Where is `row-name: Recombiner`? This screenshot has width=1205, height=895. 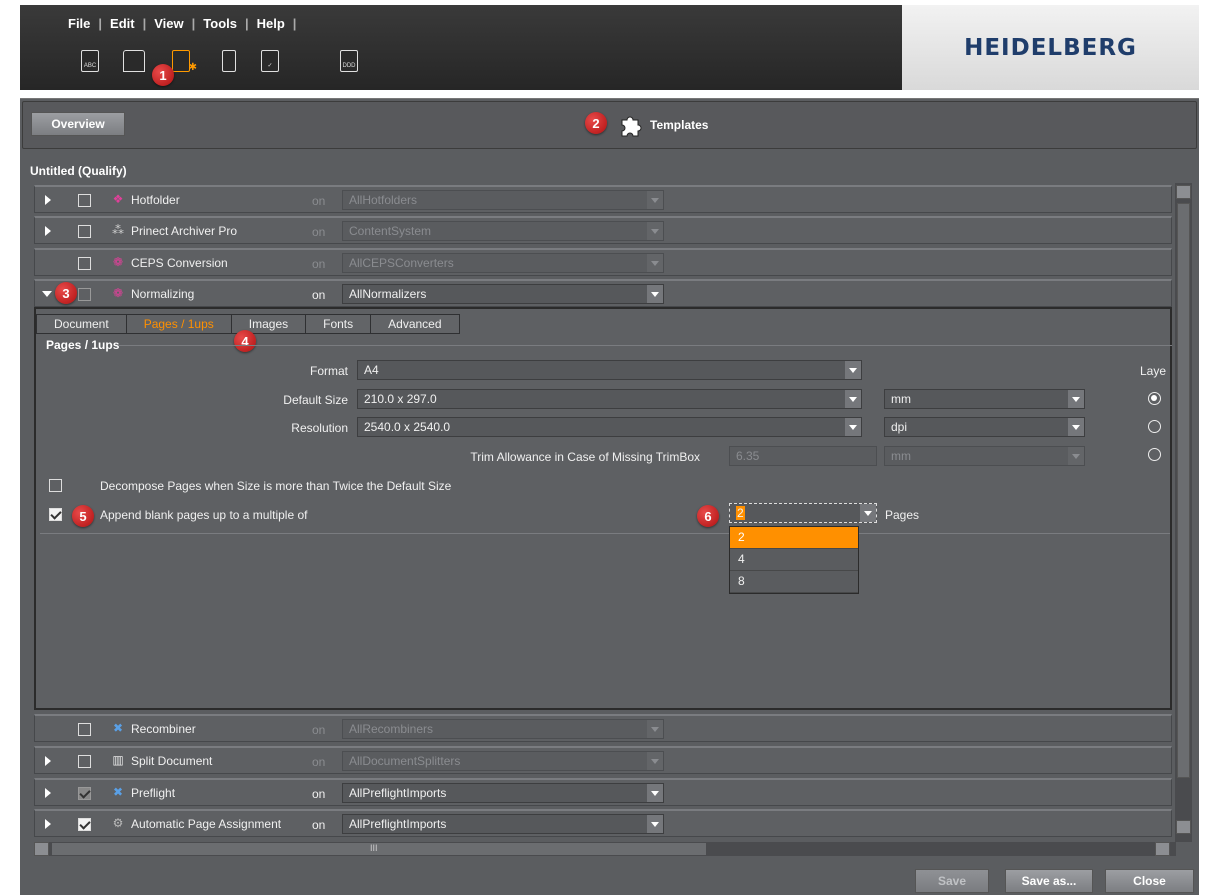 row-name: Recombiner is located at coordinates (163, 729).